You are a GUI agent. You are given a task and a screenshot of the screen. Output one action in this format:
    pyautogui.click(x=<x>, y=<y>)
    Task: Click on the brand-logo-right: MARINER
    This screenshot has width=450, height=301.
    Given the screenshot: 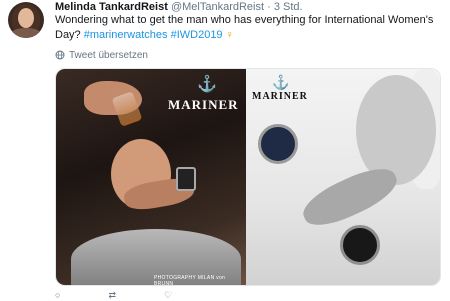 What is the action you would take?
    pyautogui.click(x=280, y=96)
    